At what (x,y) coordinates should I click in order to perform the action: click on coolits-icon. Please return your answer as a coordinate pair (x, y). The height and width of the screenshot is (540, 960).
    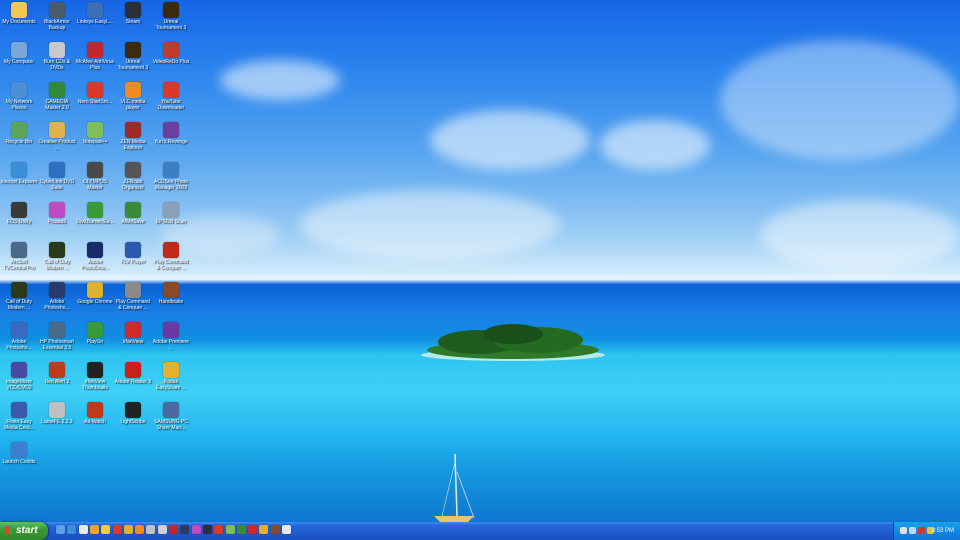
    Looking at the image, I should click on (19, 450).